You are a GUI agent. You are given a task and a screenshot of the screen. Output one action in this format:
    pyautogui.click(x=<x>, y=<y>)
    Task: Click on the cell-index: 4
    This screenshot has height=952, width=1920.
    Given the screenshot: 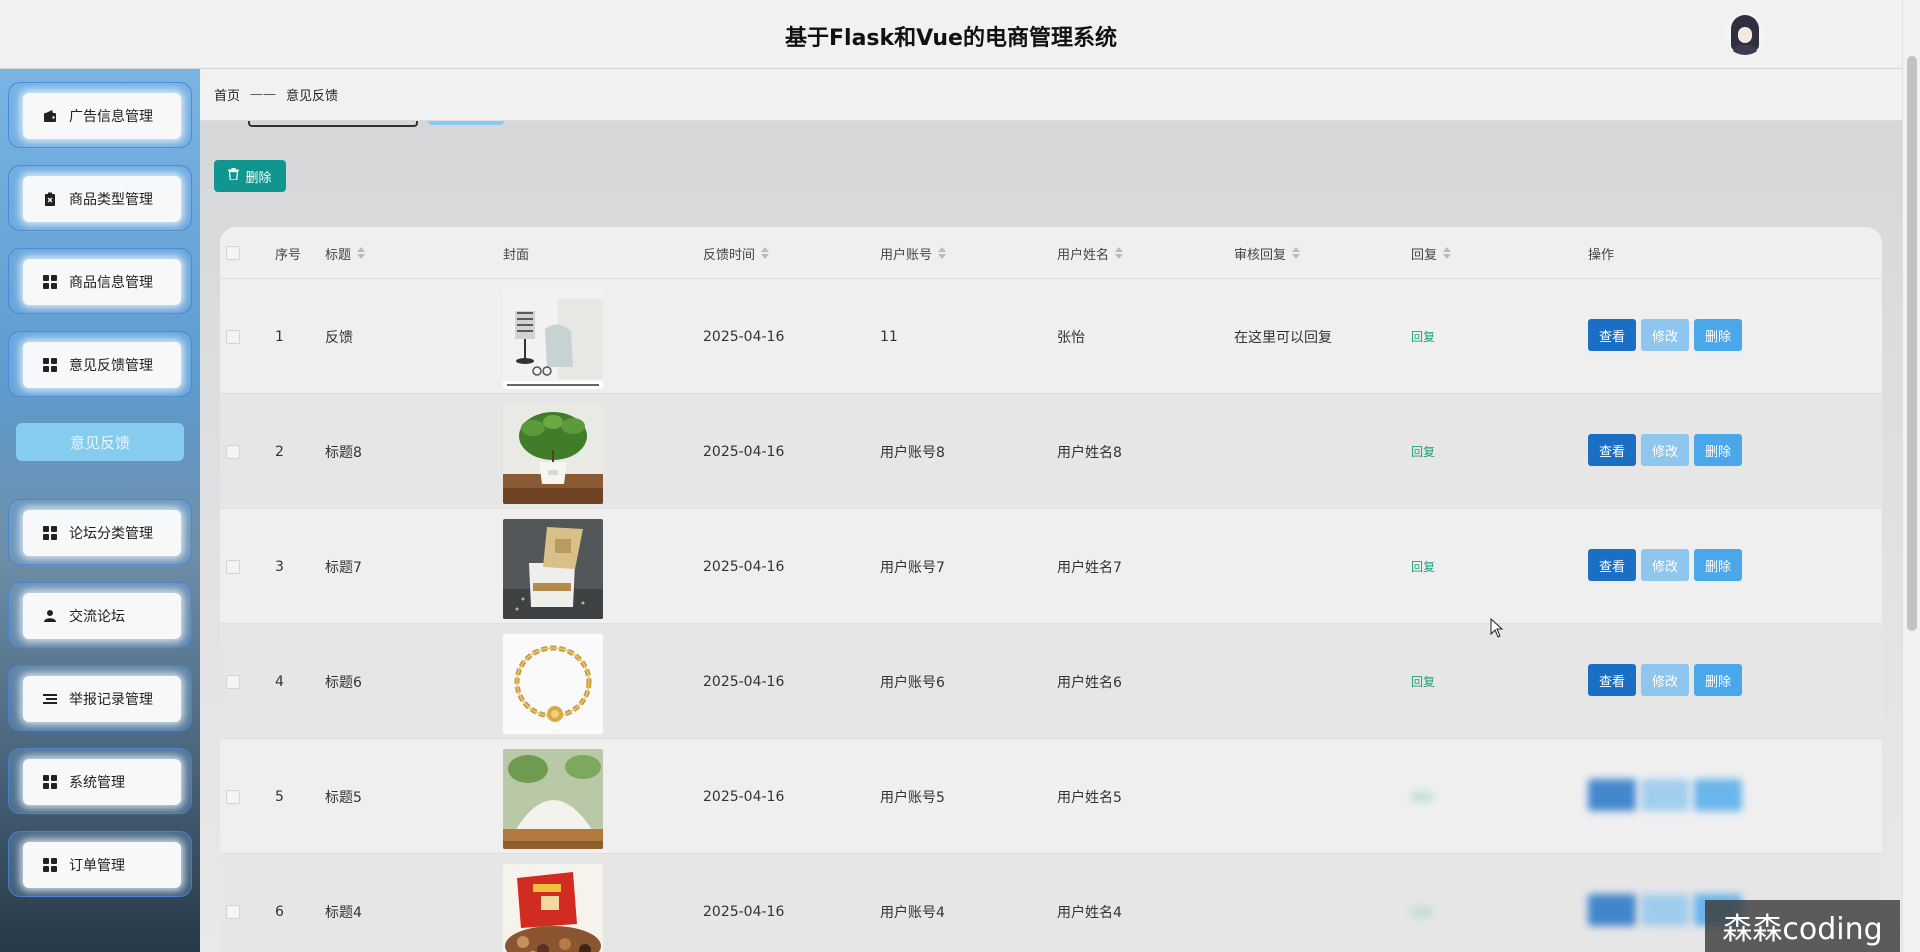 What is the action you would take?
    pyautogui.click(x=279, y=681)
    